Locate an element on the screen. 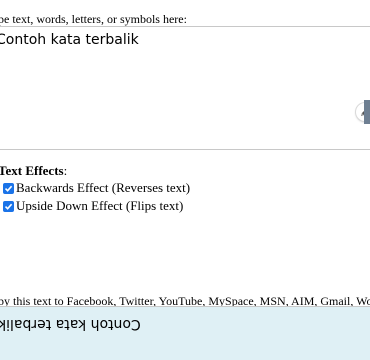 The image size is (370, 360). backwards-effect-option: Backwards Effect (Reverses text) is located at coordinates (96, 188).